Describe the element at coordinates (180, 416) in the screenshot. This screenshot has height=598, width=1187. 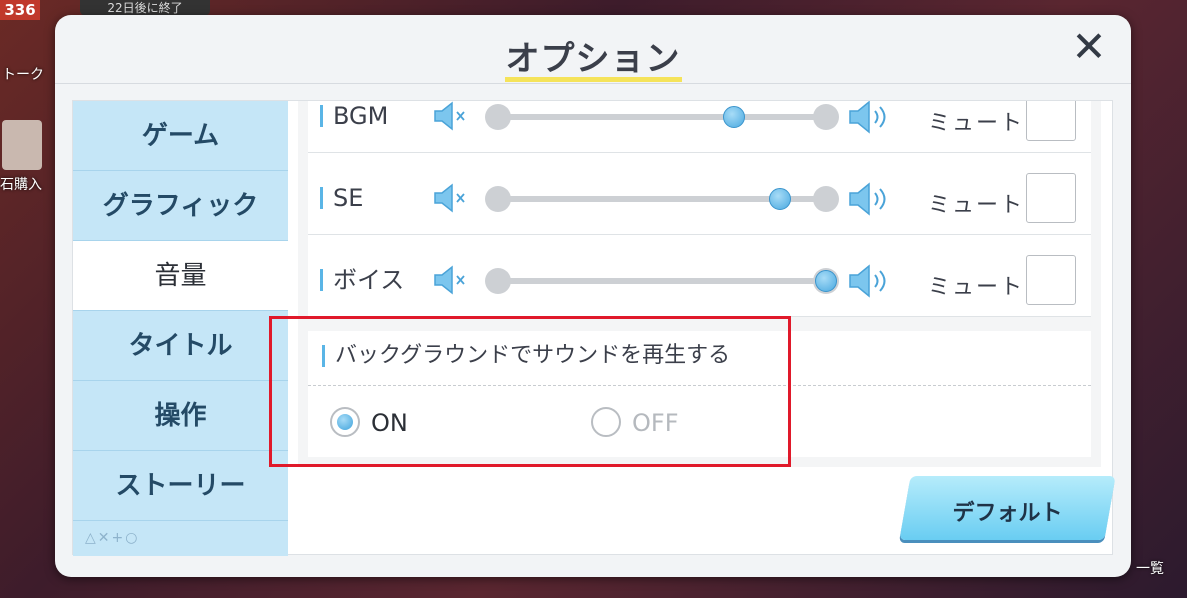
I see `tab-controls: 操作` at that location.